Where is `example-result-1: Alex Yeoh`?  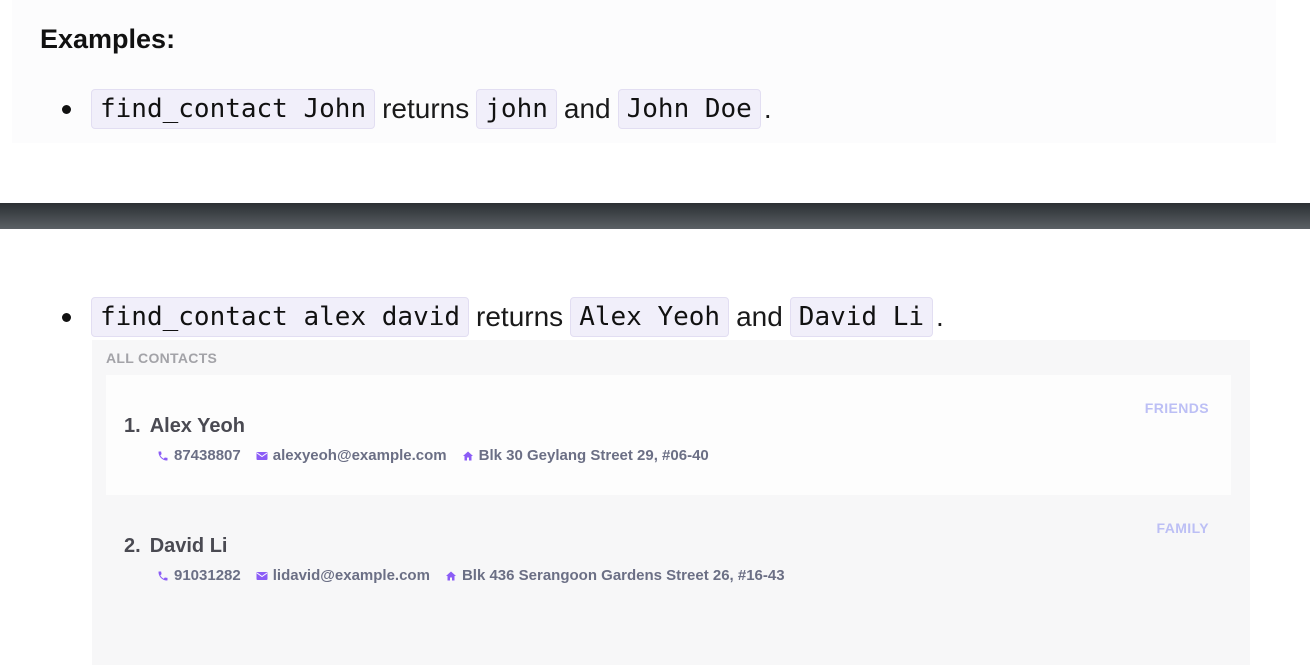 example-result-1: Alex Yeoh is located at coordinates (650, 317).